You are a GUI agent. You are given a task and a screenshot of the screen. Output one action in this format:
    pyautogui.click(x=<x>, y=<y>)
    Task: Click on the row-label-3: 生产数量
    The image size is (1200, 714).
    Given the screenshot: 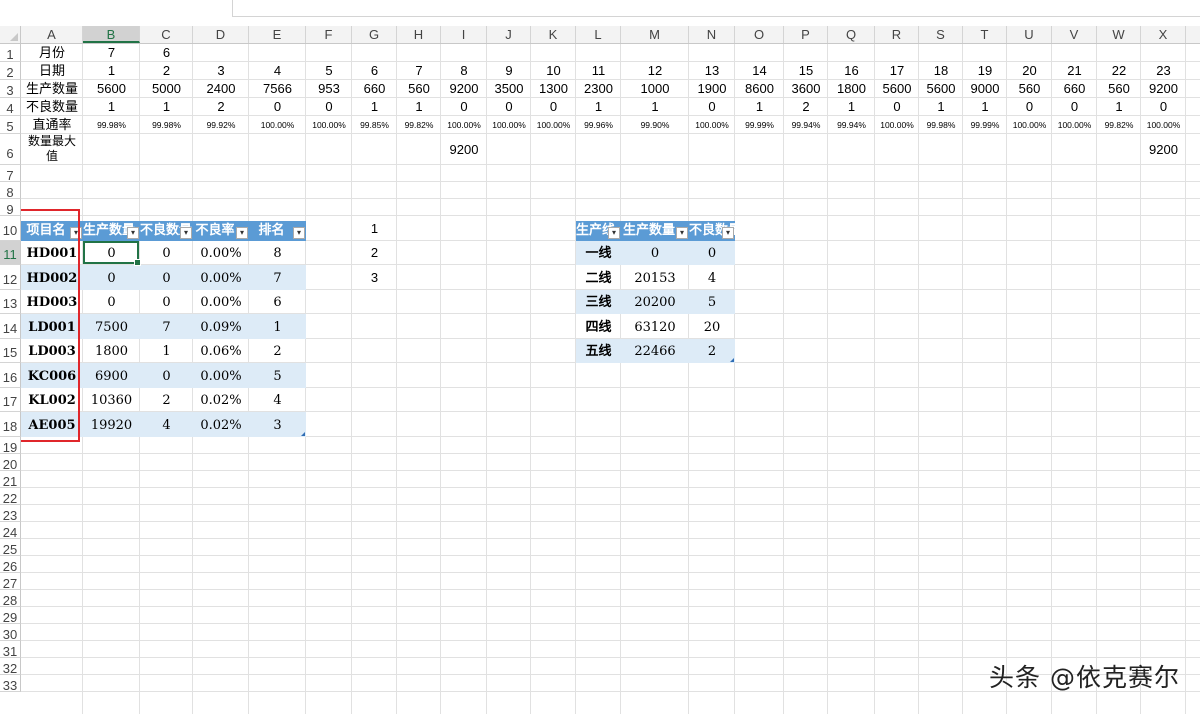 What is the action you would take?
    pyautogui.click(x=52, y=89)
    